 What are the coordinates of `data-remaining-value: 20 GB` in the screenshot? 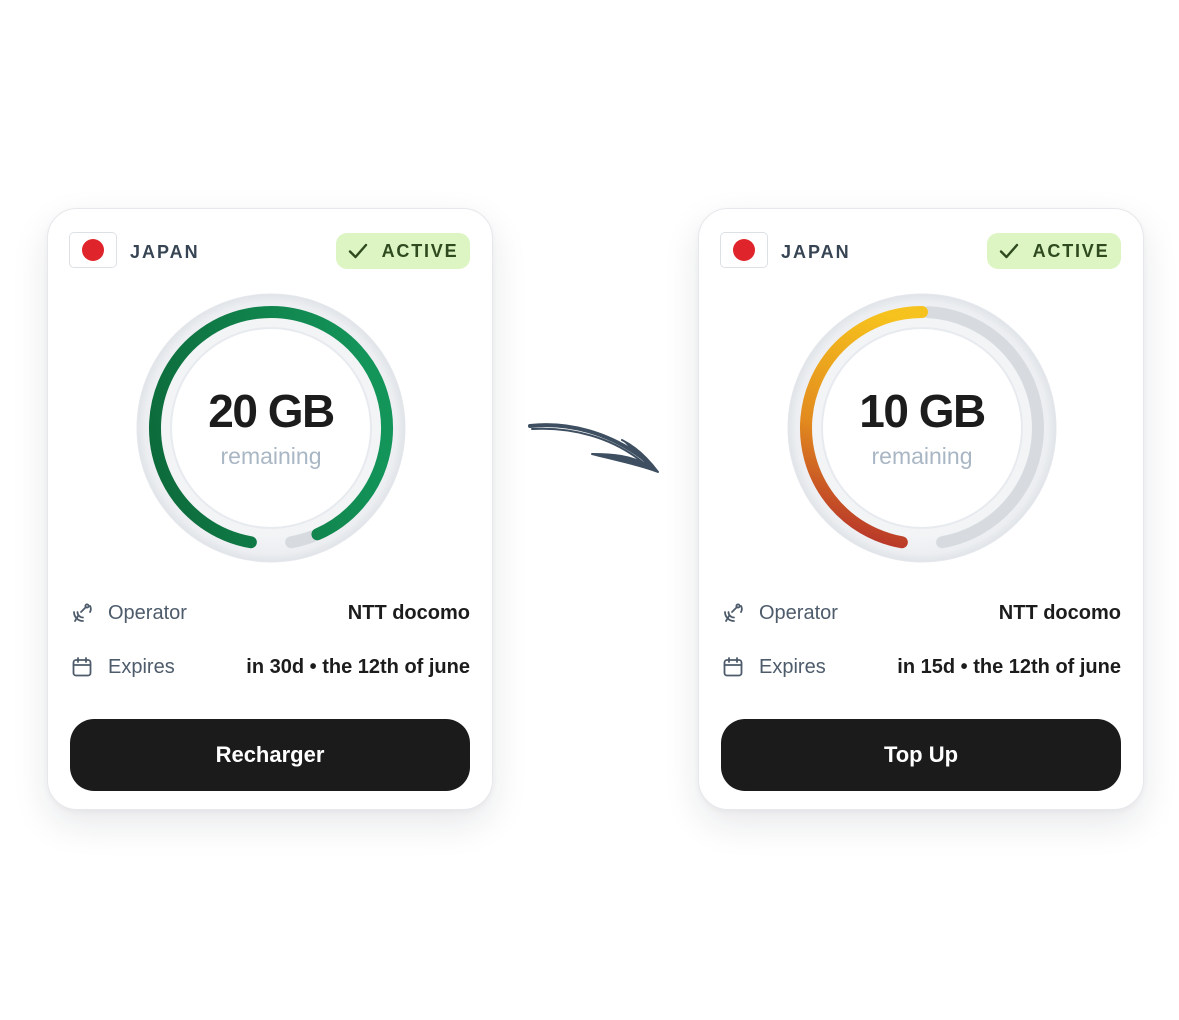 It's located at (271, 411).